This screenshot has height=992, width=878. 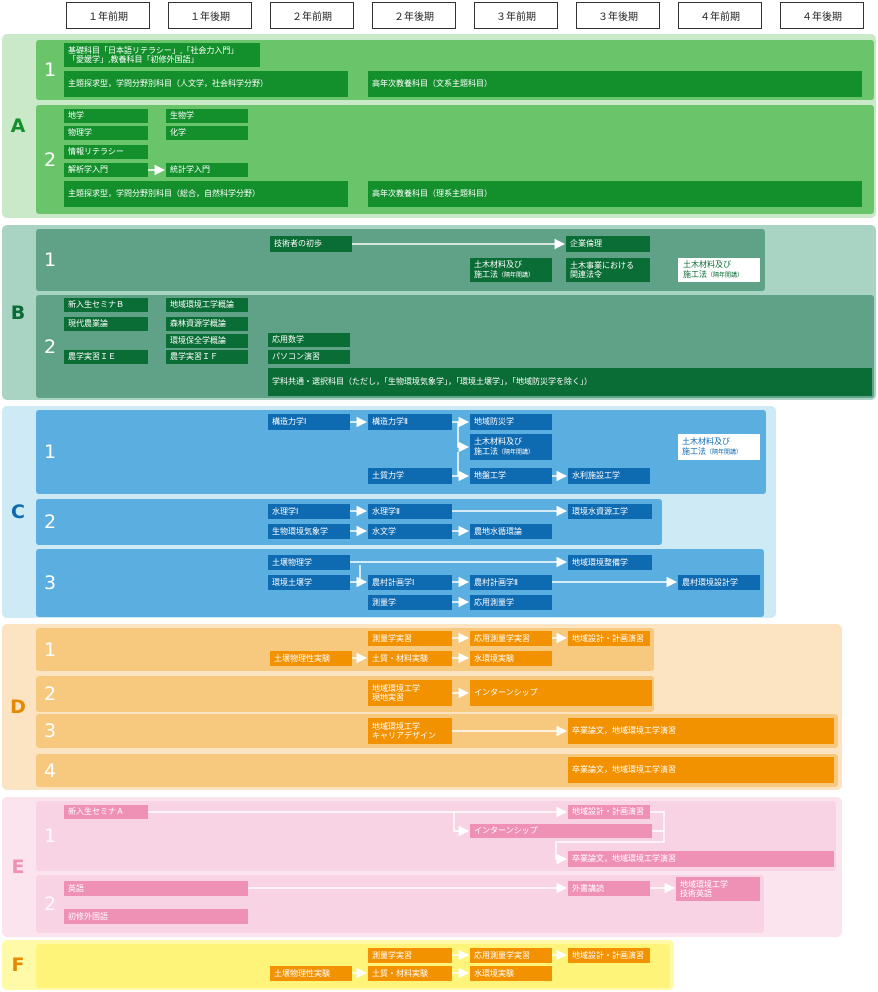 What do you see at coordinates (153, 50) in the screenshot?
I see `course-name-line: 基礎科目「日本語リテラシー」,「社会力入門」` at bounding box center [153, 50].